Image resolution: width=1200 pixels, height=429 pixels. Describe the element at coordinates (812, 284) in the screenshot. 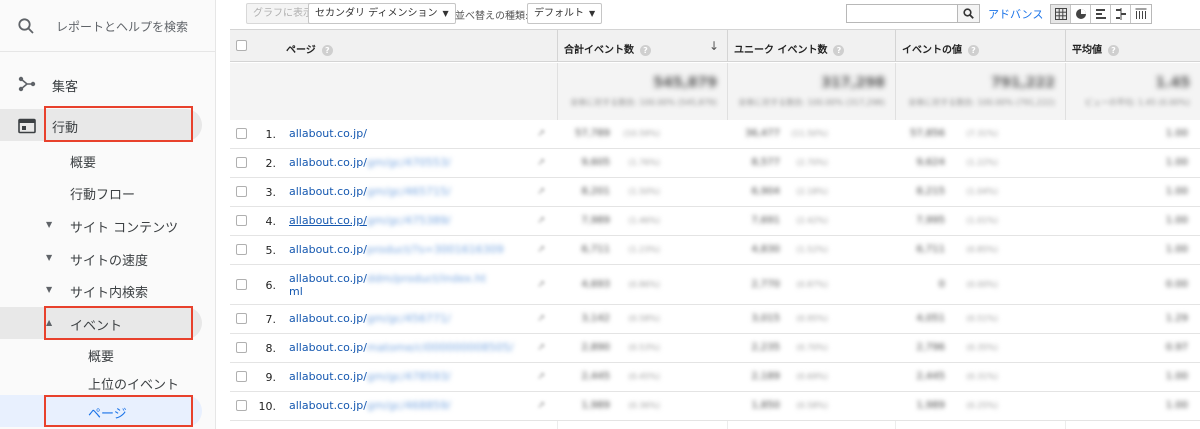

I see `unique-events-percent: (0.87%)` at that location.